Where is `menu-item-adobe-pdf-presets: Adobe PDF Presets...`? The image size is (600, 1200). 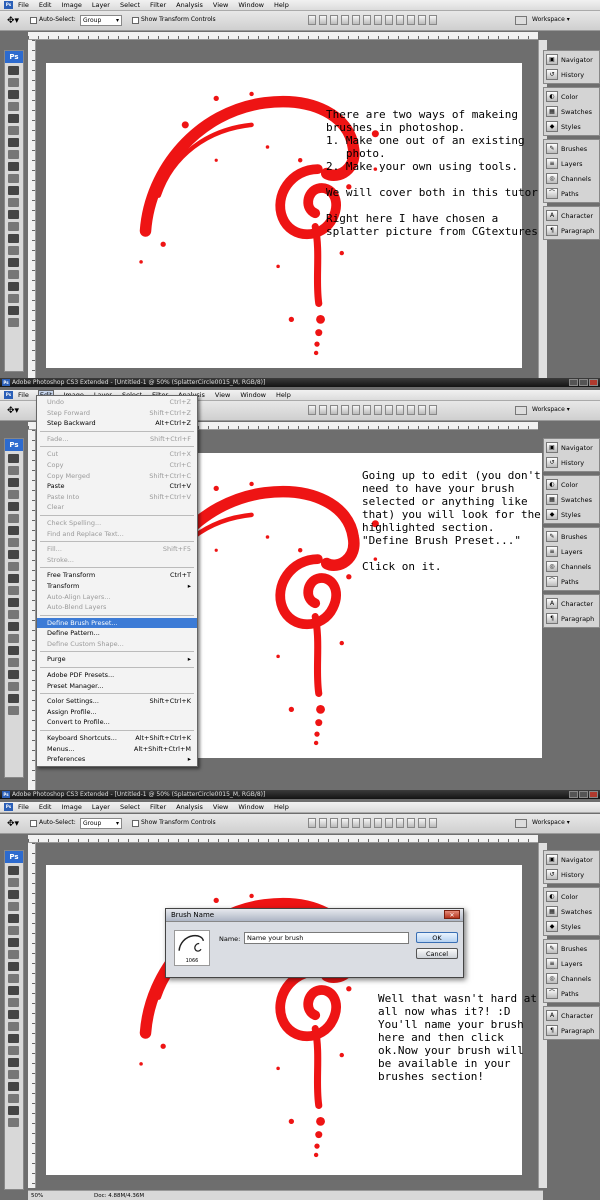
menu-item-adobe-pdf-presets: Adobe PDF Presets... is located at coordinates (117, 675).